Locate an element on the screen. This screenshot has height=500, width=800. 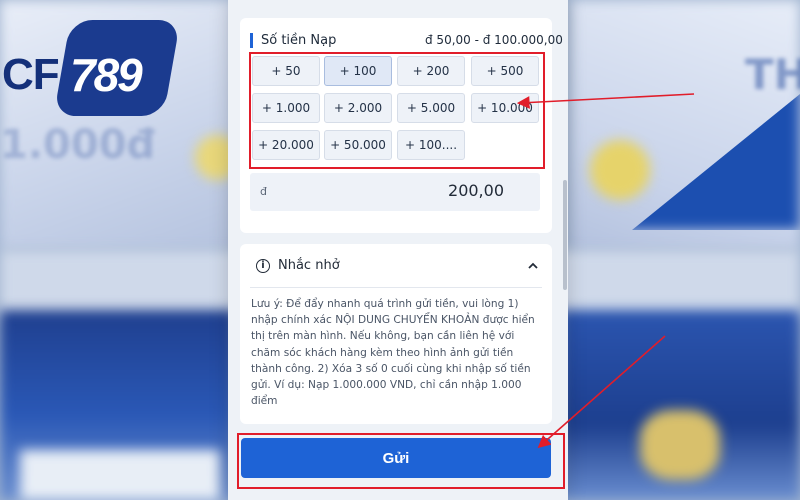
reminder-header: i Nhắc nhở is located at coordinates (298, 265).